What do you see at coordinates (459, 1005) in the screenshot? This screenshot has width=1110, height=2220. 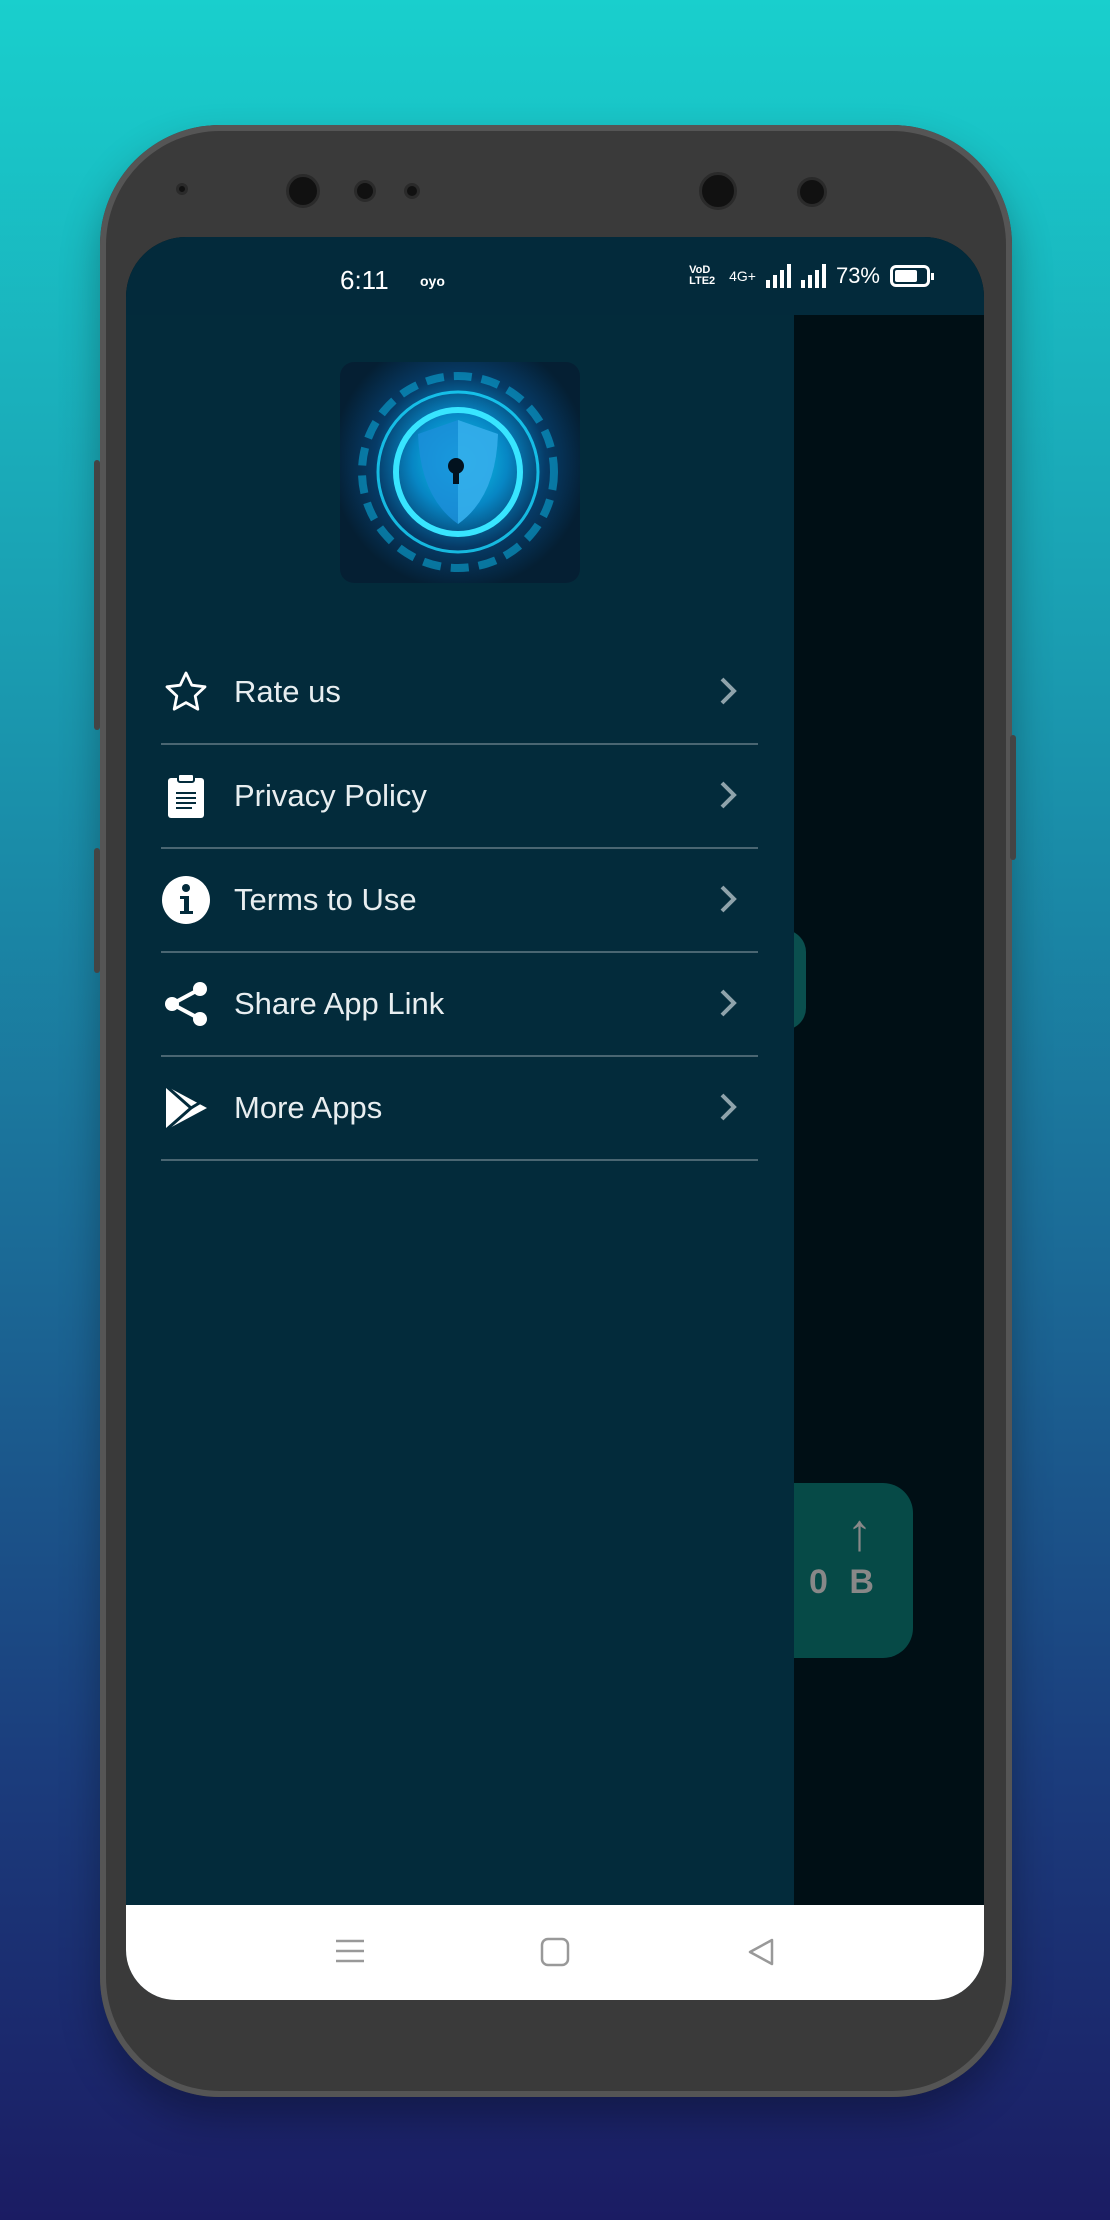 I see `menu-item-share: Share App Link` at bounding box center [459, 1005].